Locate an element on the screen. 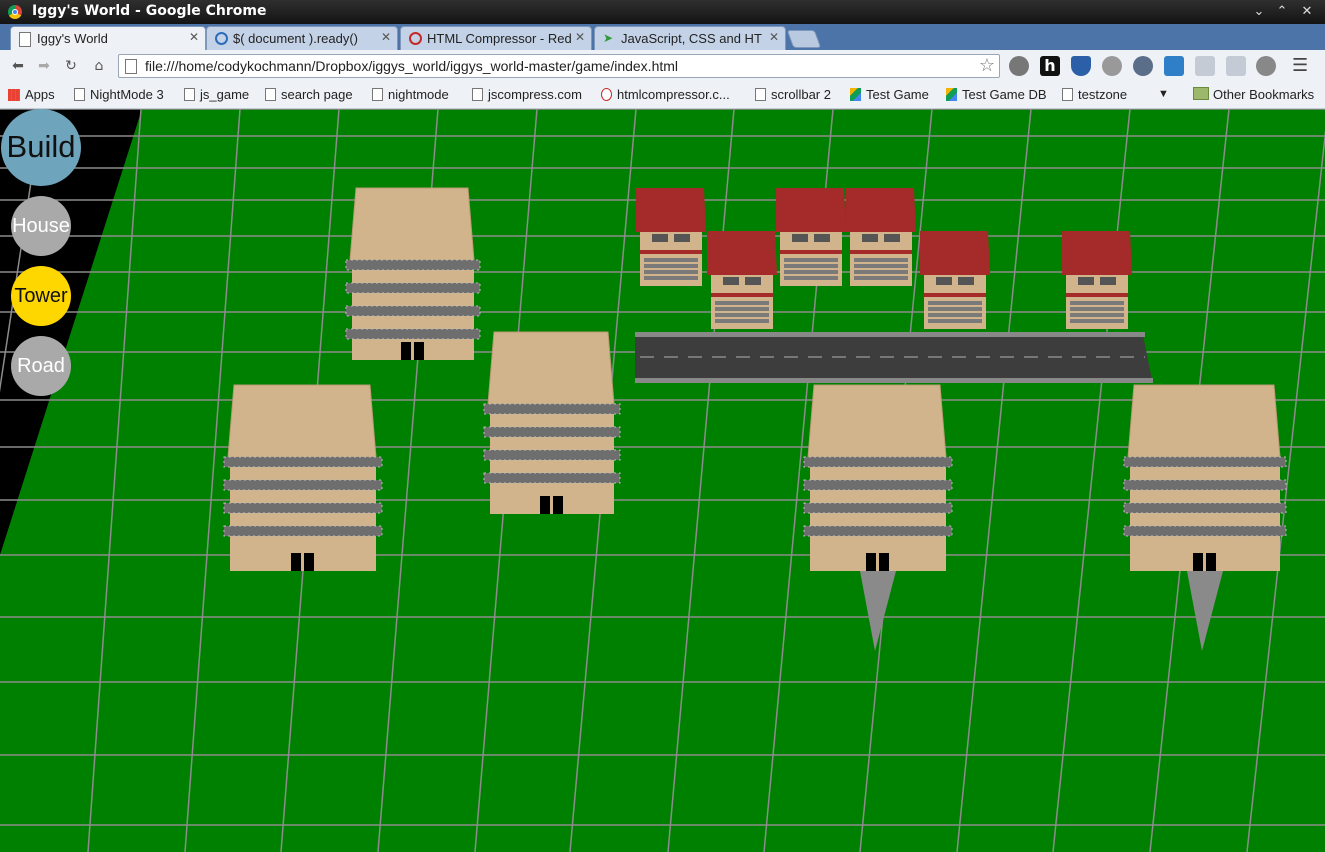 This screenshot has width=1325, height=852. tower-button: Tower is located at coordinates (41, 296).